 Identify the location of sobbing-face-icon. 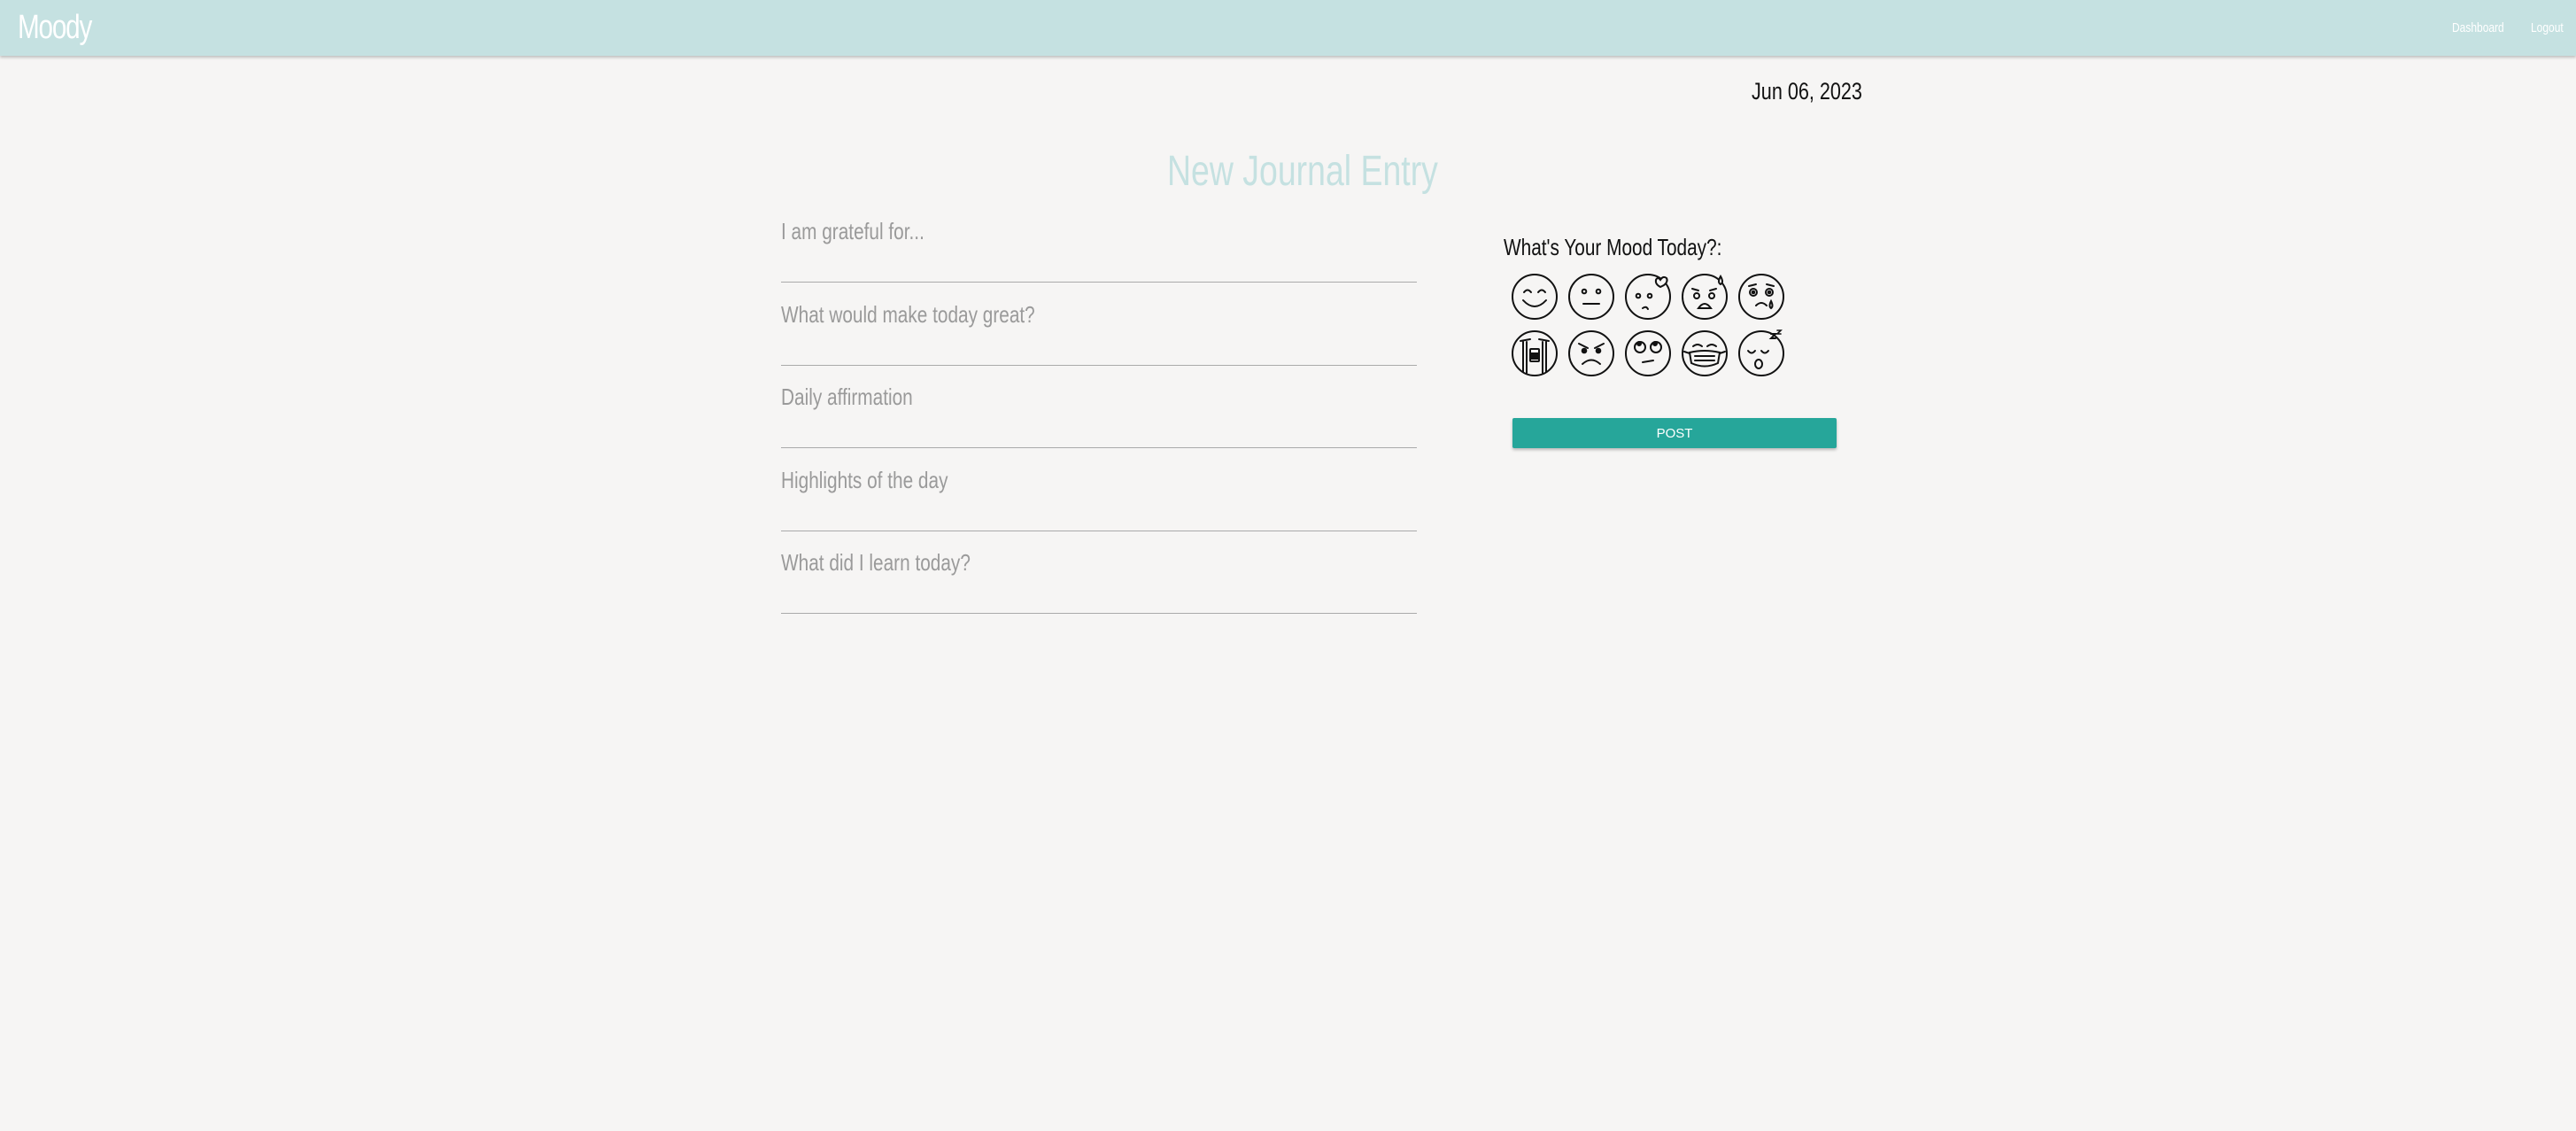
(1535, 353).